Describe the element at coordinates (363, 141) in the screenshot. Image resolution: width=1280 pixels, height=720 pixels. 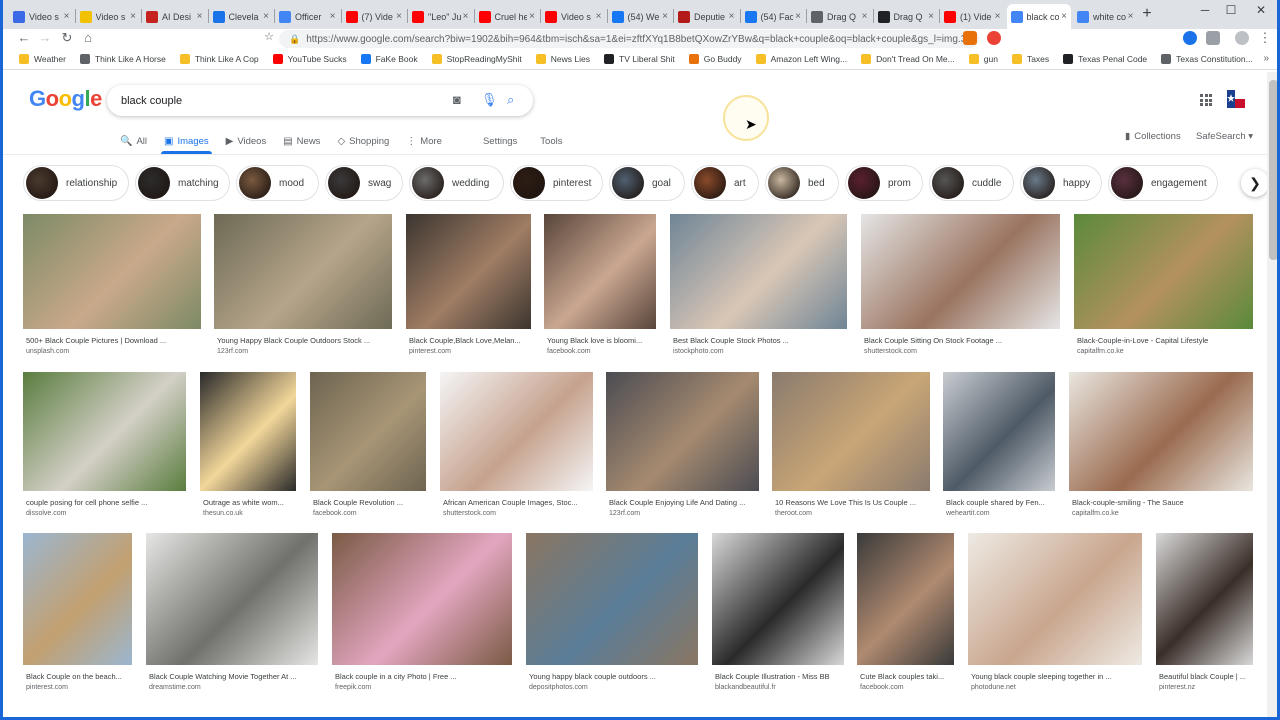
I see `tab-shopping: ◇ Shopping` at that location.